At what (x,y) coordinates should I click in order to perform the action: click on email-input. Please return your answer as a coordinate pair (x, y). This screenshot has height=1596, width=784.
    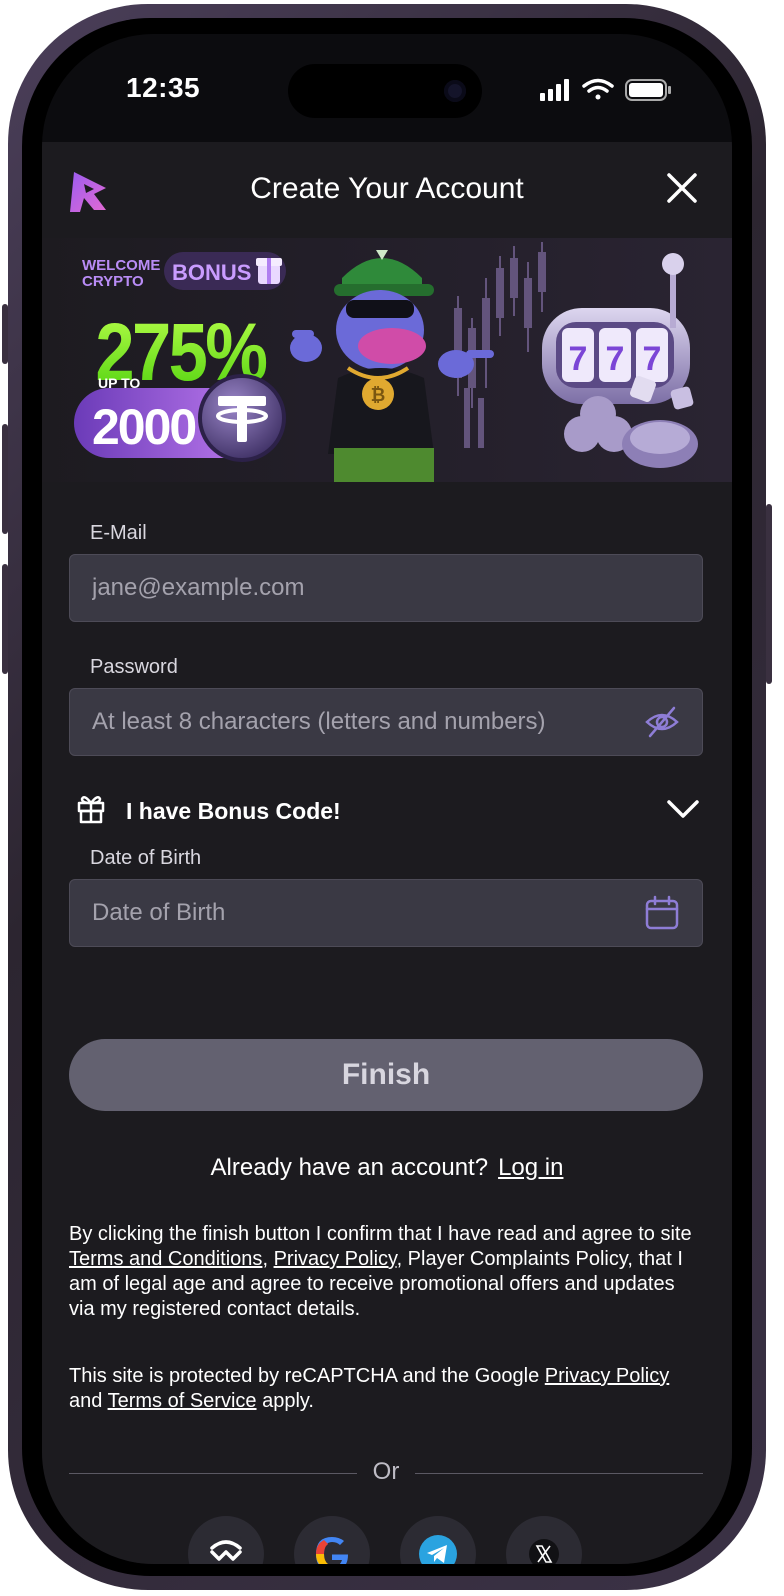
    Looking at the image, I should click on (386, 588).